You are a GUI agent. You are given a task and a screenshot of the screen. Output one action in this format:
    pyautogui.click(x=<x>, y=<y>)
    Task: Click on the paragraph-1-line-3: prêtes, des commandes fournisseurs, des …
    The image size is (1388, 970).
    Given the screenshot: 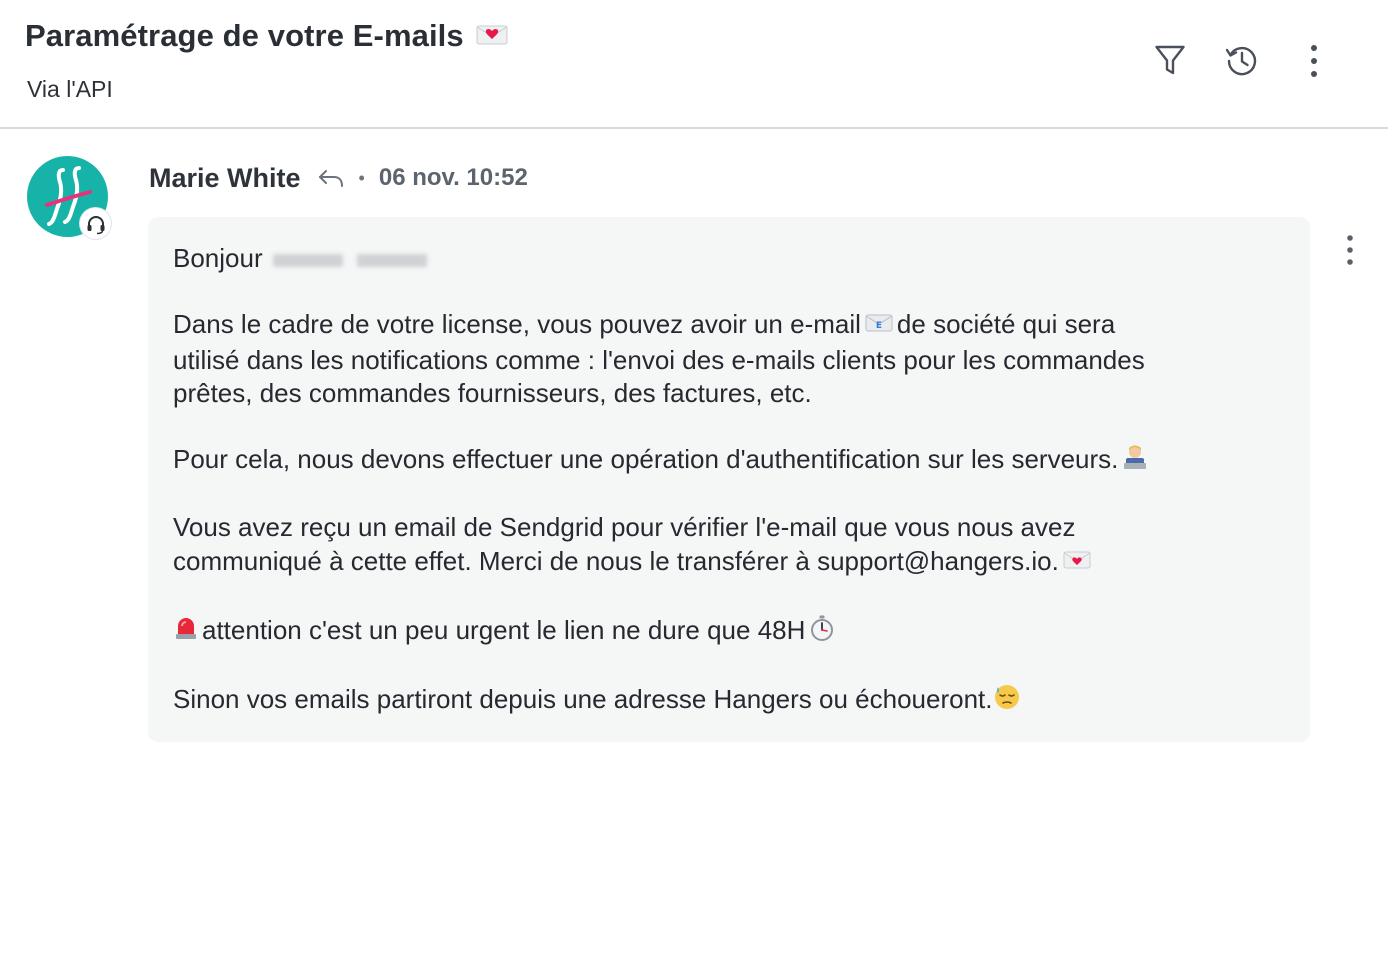 What is the action you would take?
    pyautogui.click(x=492, y=393)
    